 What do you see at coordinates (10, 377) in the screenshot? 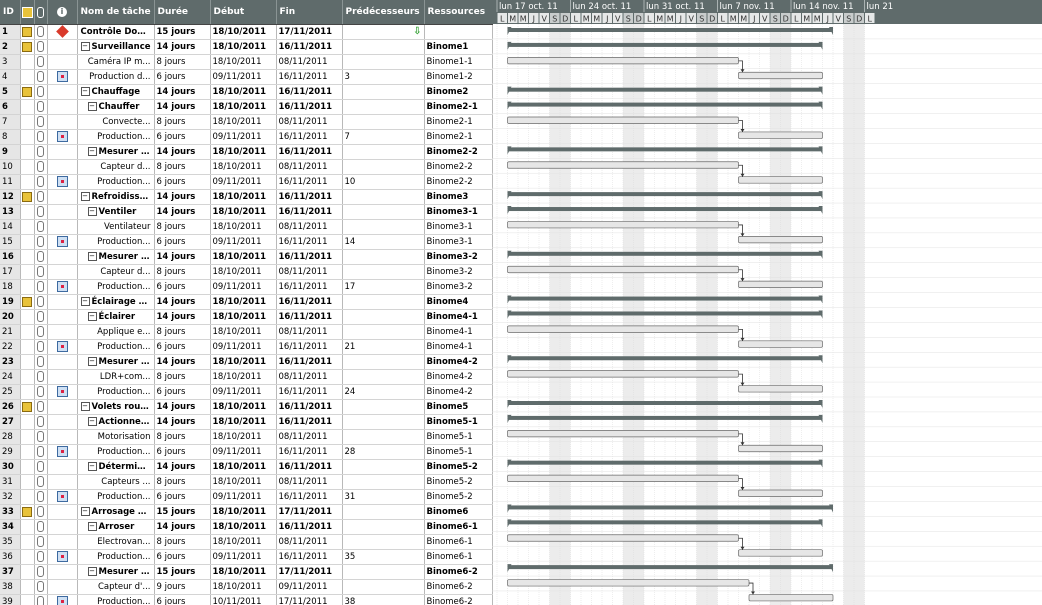
I see `task-id-cell: 24` at bounding box center [10, 377].